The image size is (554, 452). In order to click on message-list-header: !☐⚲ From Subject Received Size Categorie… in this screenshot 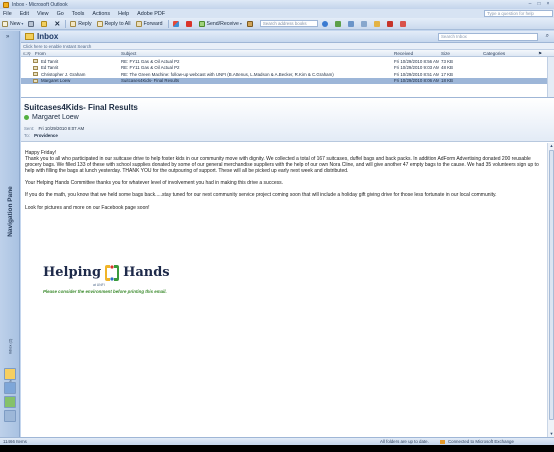, I will do `click(287, 53)`.